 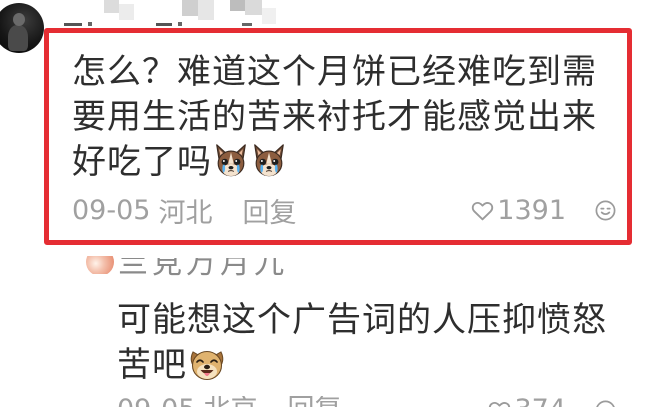 I want to click on username-wrapper: 亖見万月九, so click(x=218, y=271).